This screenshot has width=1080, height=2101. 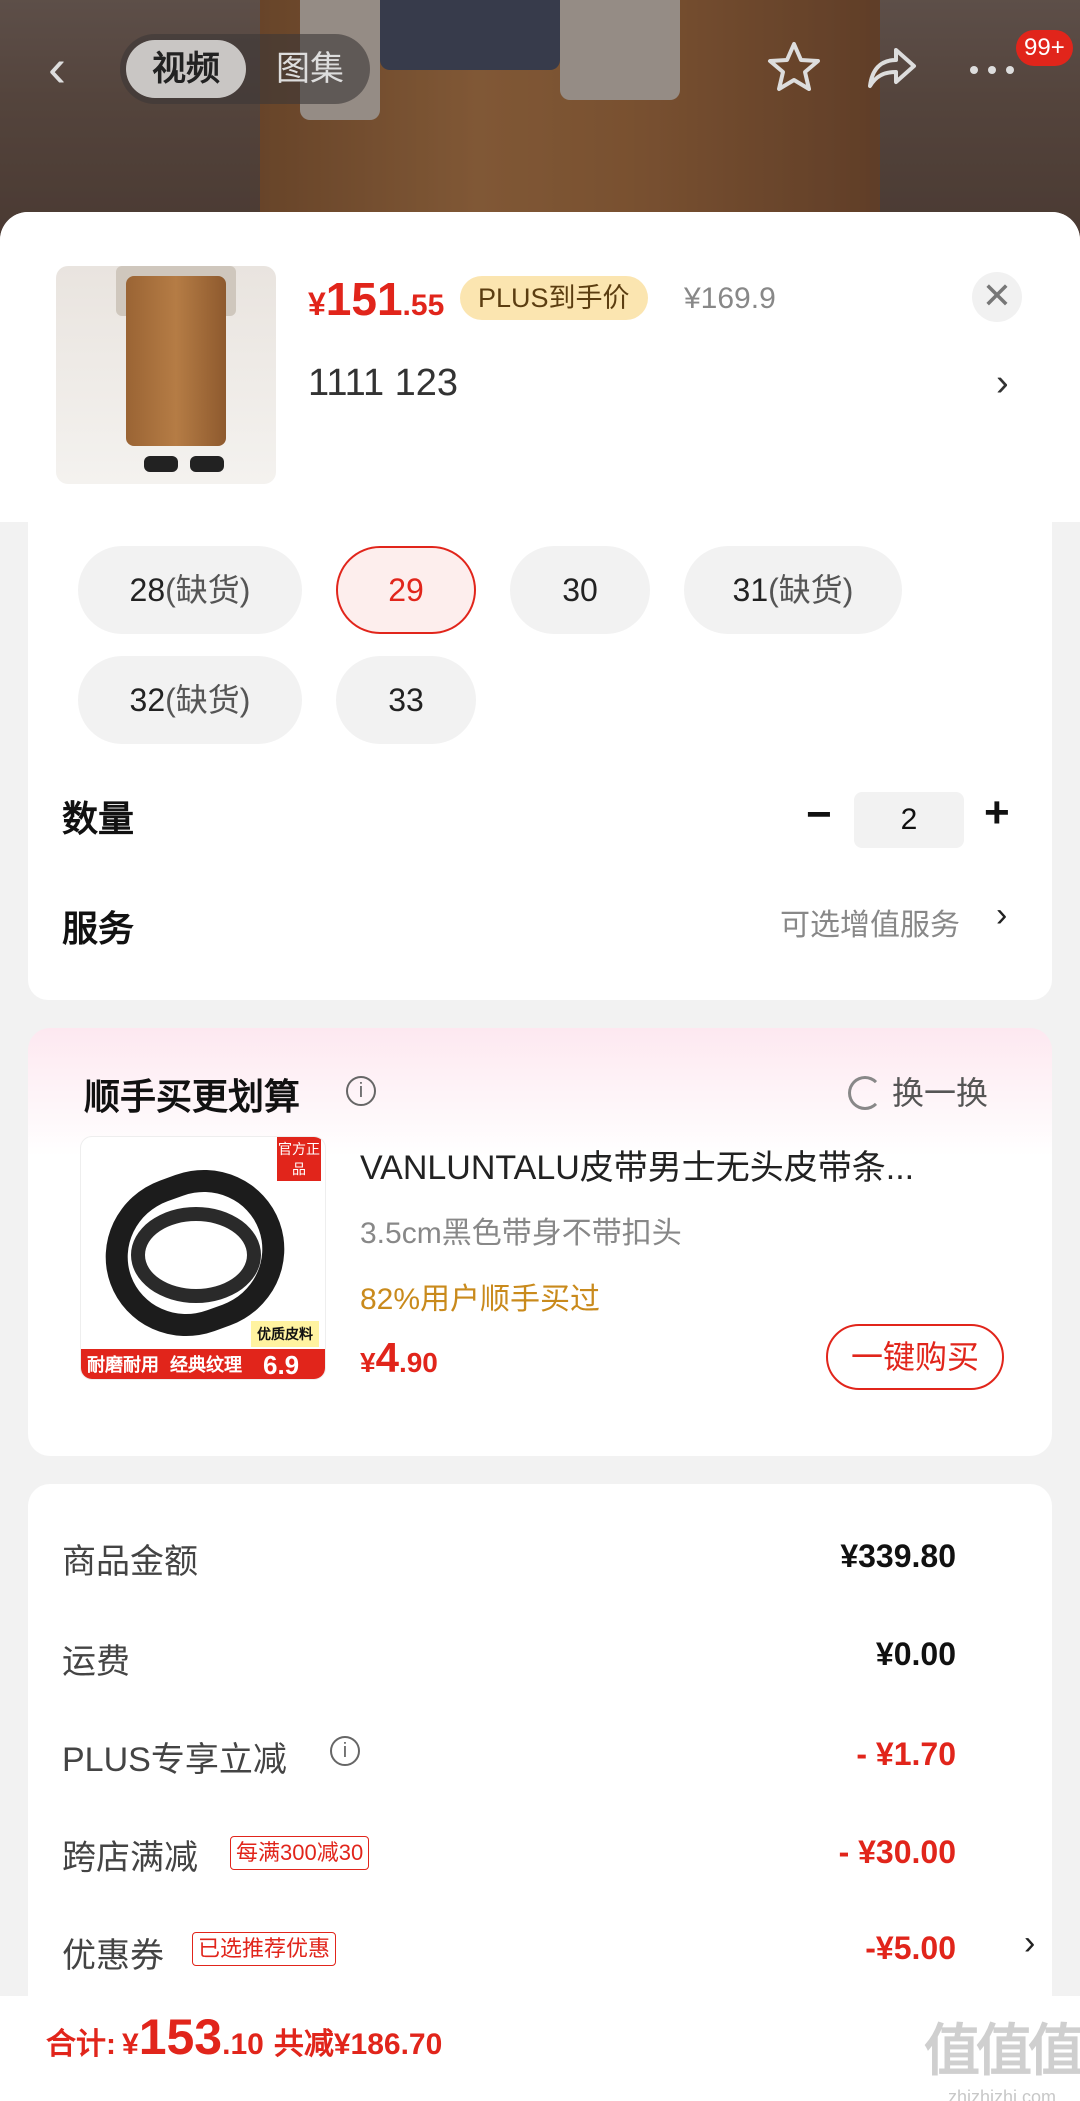 What do you see at coordinates (906, 1754) in the screenshot?
I see `plus-discount-value: - ¥1.70` at bounding box center [906, 1754].